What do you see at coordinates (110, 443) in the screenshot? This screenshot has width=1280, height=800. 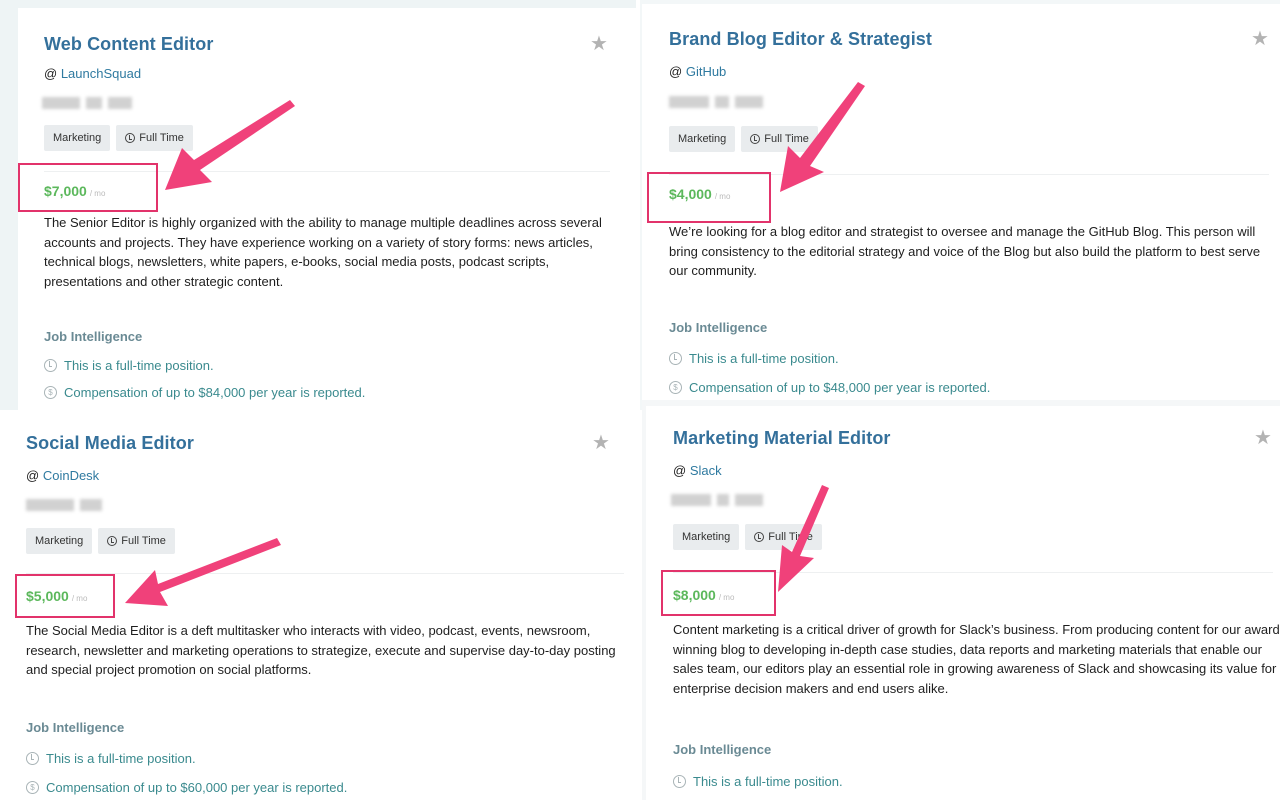 I see `job-title: Social Media Editor` at bounding box center [110, 443].